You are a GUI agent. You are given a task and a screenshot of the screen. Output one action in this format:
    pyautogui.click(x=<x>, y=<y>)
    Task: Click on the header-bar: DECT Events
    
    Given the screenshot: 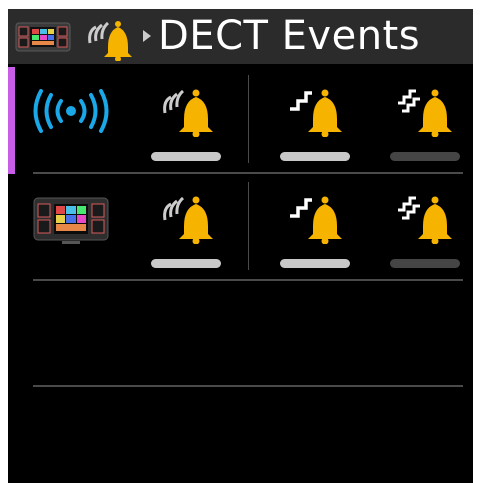 What is the action you would take?
    pyautogui.click(x=240, y=36)
    